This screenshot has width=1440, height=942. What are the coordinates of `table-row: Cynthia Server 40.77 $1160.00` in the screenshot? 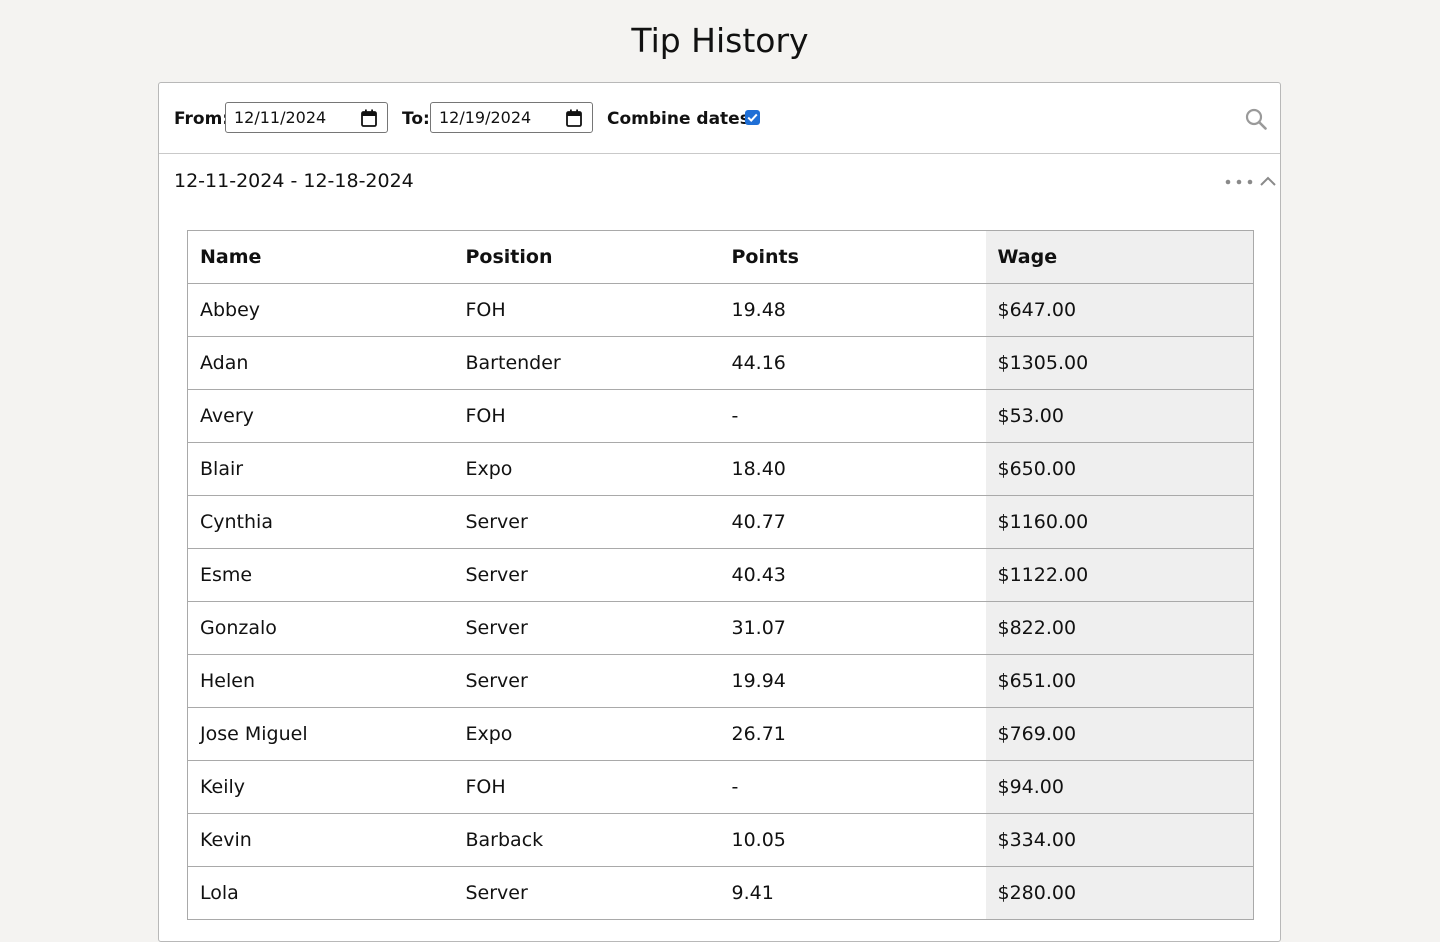 It's located at (720, 522).